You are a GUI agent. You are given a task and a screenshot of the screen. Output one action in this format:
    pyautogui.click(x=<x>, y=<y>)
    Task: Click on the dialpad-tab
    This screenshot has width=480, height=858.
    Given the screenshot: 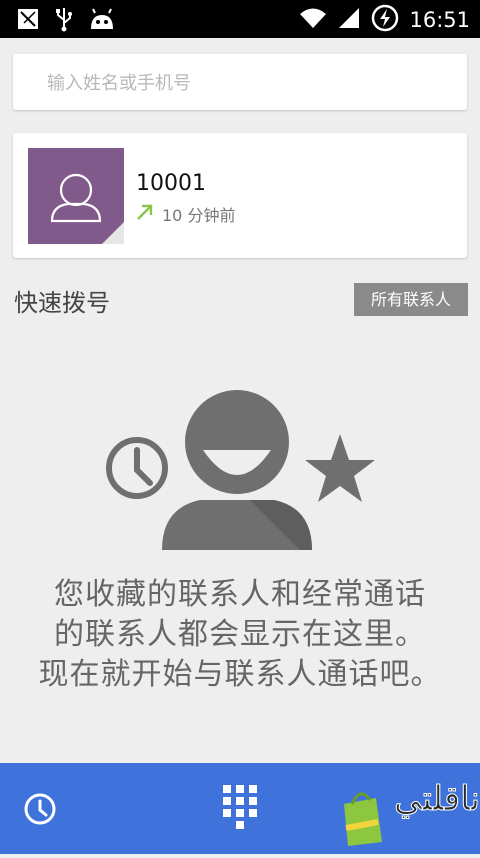 What is the action you would take?
    pyautogui.click(x=240, y=807)
    